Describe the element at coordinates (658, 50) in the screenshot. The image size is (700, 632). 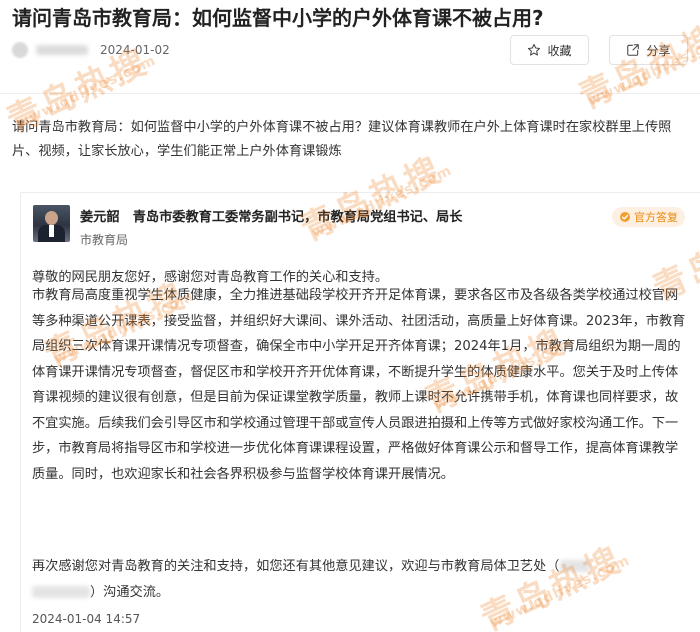
I see `share-label: 分享` at that location.